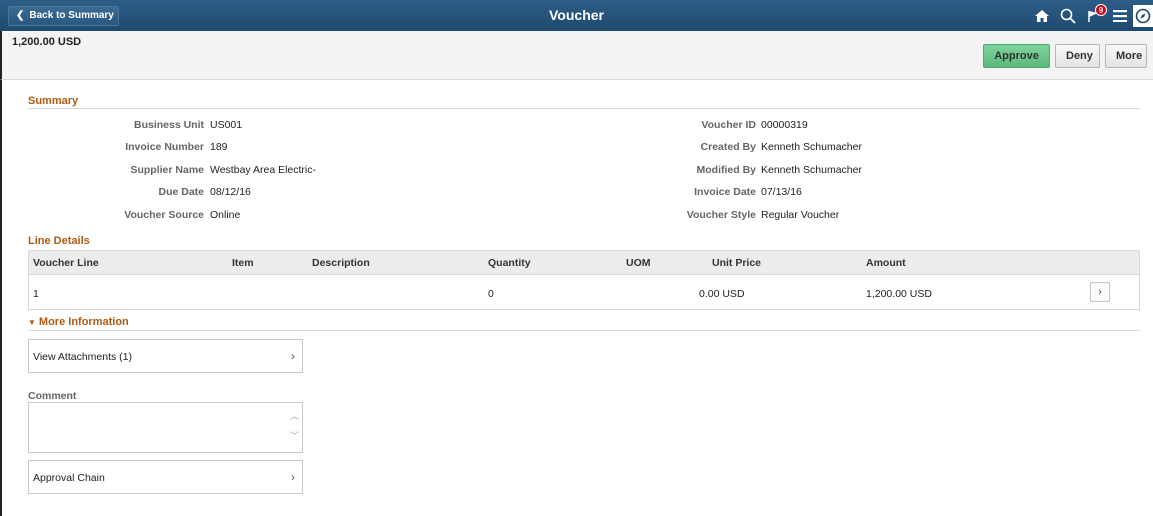  Describe the element at coordinates (725, 192) in the screenshot. I see `invoice-date-label: Invoice Date` at that location.